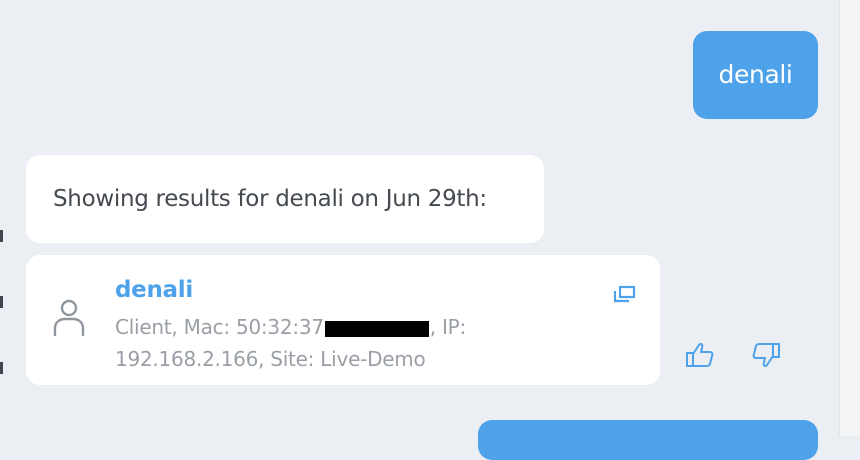 The image size is (860, 460). What do you see at coordinates (447, 327) in the screenshot?
I see `result-details-ip-label: , IP:` at bounding box center [447, 327].